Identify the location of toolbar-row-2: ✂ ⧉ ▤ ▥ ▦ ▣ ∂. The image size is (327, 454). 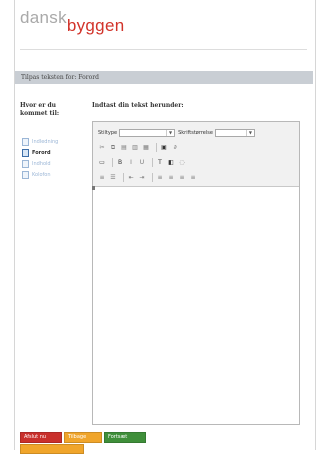
(196, 147).